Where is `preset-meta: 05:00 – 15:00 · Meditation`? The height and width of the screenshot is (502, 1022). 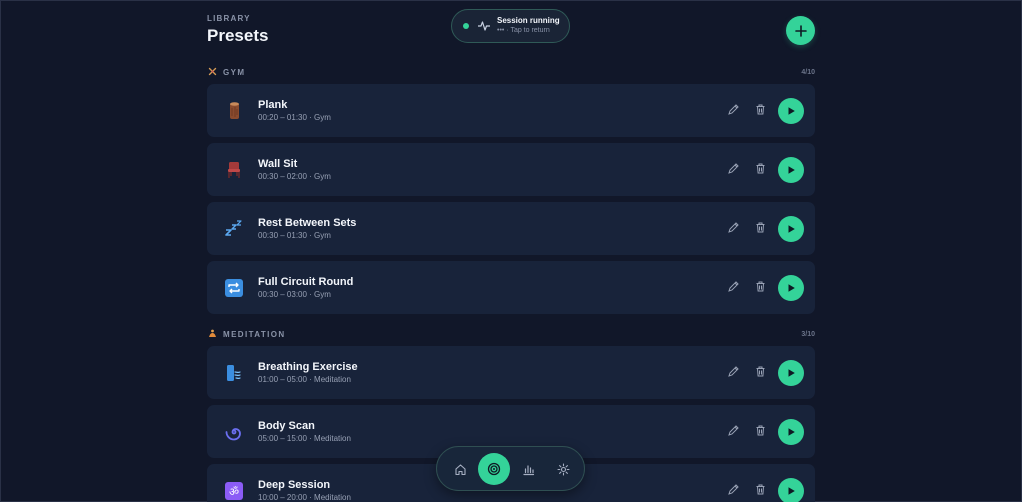
preset-meta: 05:00 – 15:00 · Meditation is located at coordinates (304, 438).